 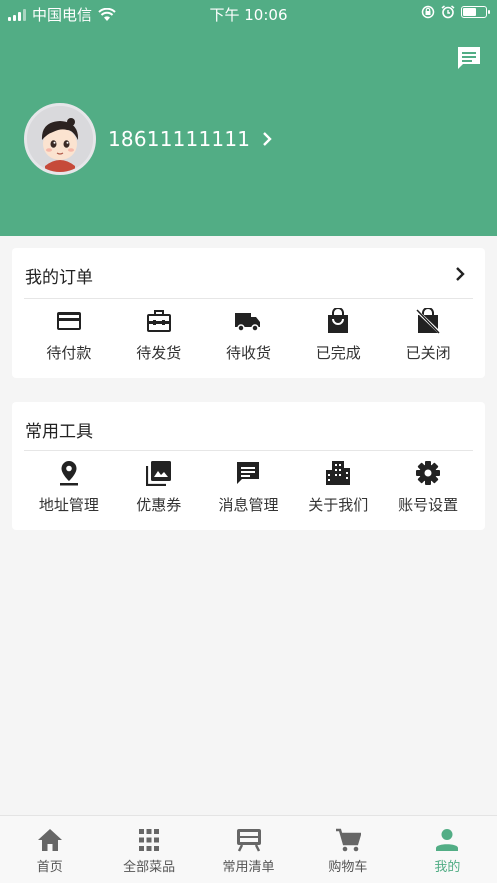 I want to click on avatar-cartoon-icon, so click(x=60, y=139).